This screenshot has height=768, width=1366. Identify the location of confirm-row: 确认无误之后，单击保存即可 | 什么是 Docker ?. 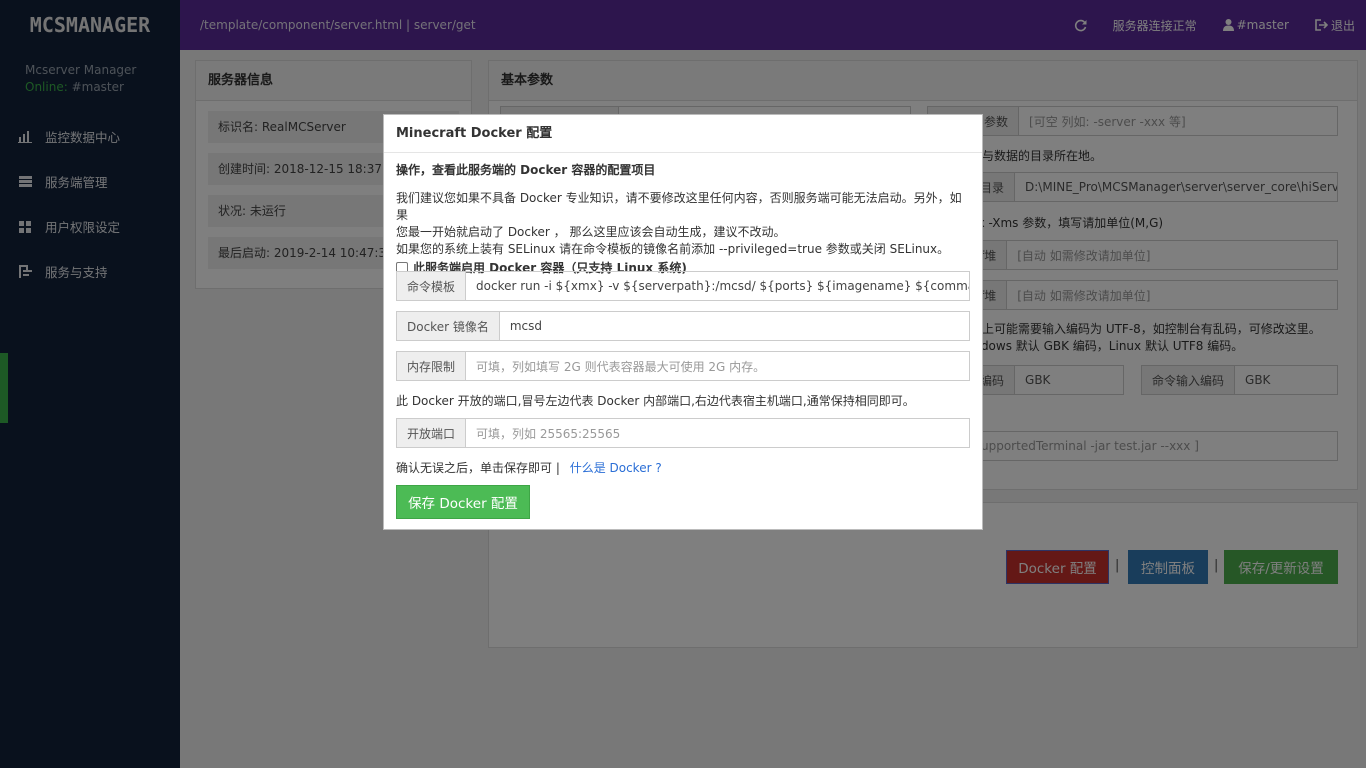
(529, 467).